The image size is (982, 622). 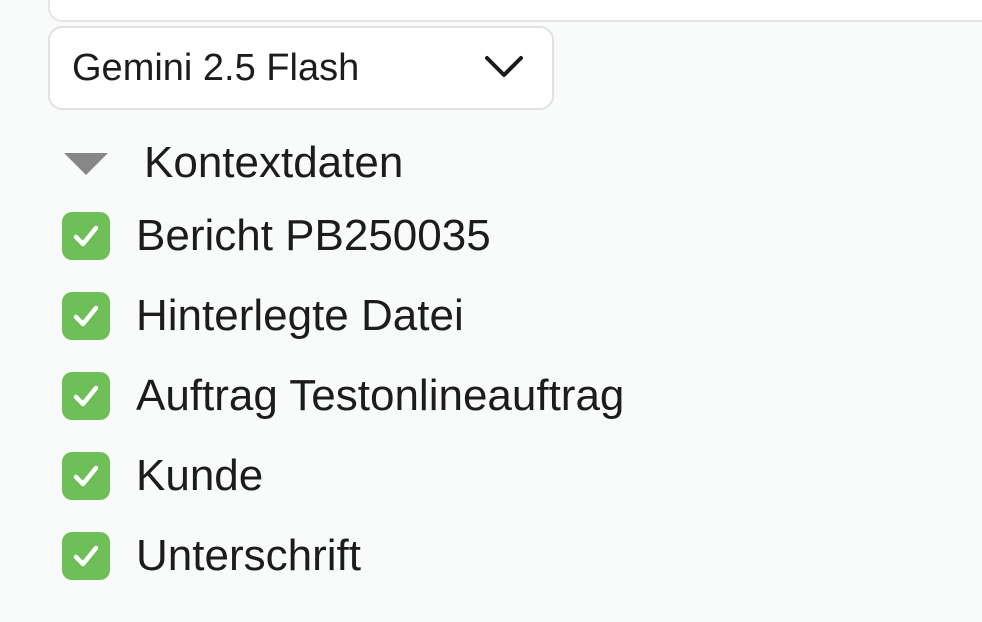 What do you see at coordinates (380, 395) in the screenshot?
I see `context-item-label: Auftrag Testonlineauftrag` at bounding box center [380, 395].